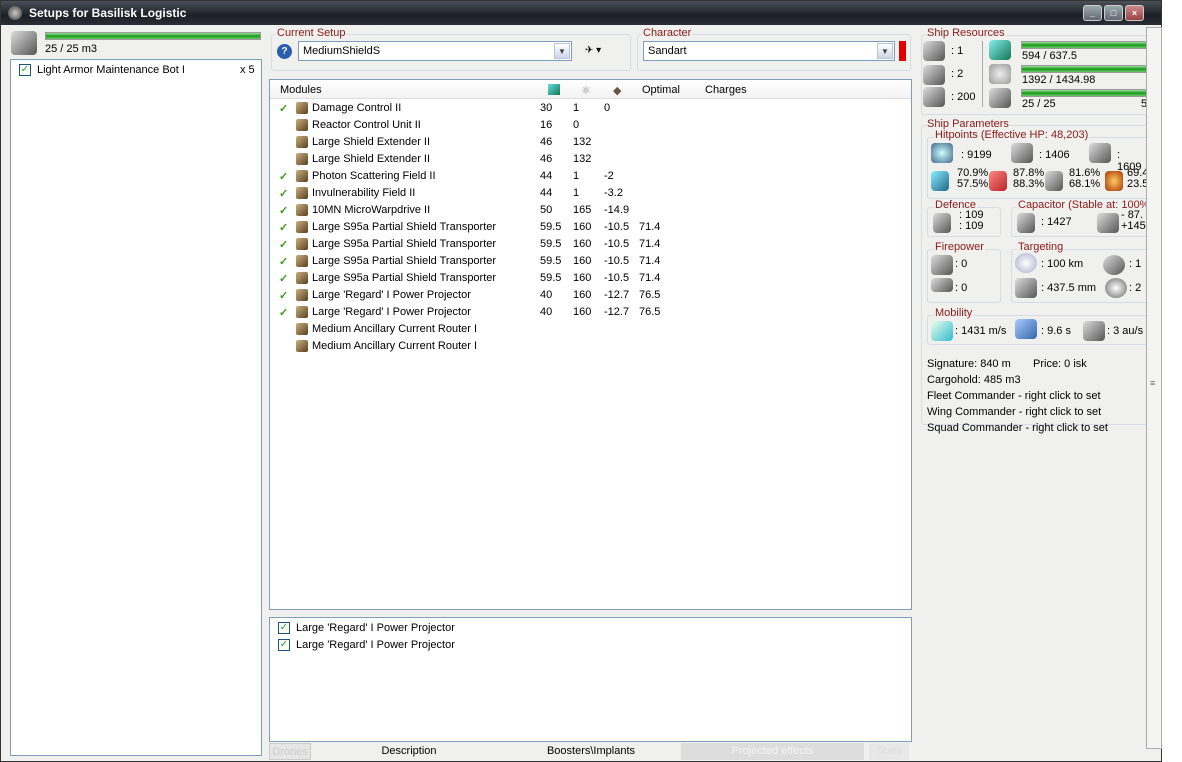 The width and height of the screenshot is (1182, 762). I want to click on cpu-text: 594 / 637.5, so click(1050, 56).